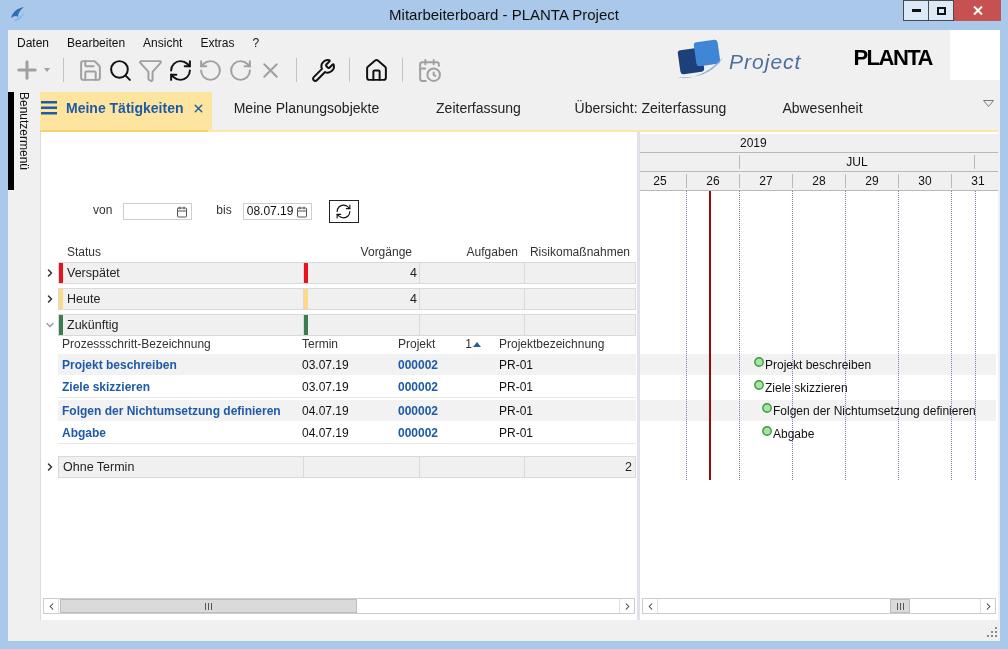 Image resolution: width=1008 pixels, height=649 pixels. Describe the element at coordinates (320, 344) in the screenshot. I see `column-header: Termin` at that location.